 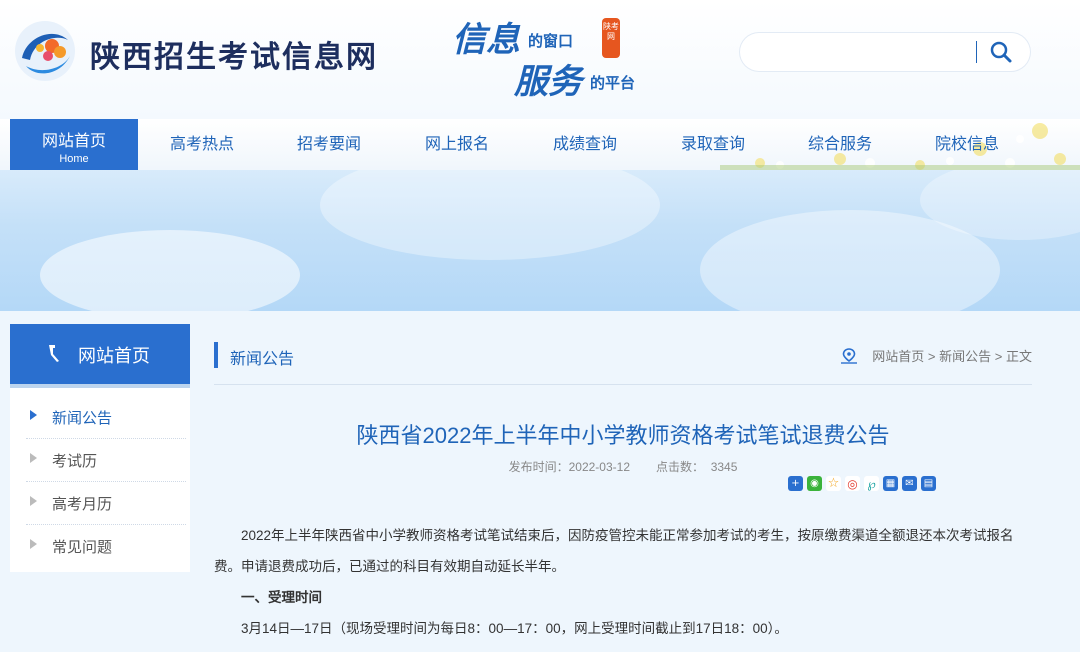 I want to click on sidebar-item-label: 考试历, so click(x=75, y=461).